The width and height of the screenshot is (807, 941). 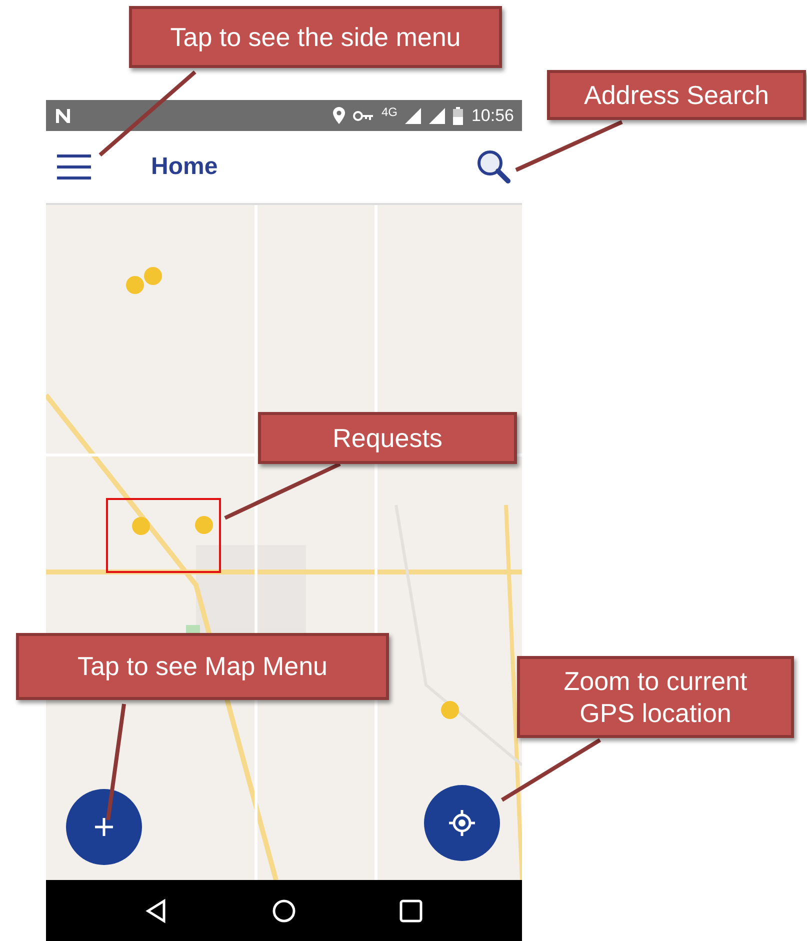 What do you see at coordinates (339, 115) in the screenshot?
I see `location-pin-icon` at bounding box center [339, 115].